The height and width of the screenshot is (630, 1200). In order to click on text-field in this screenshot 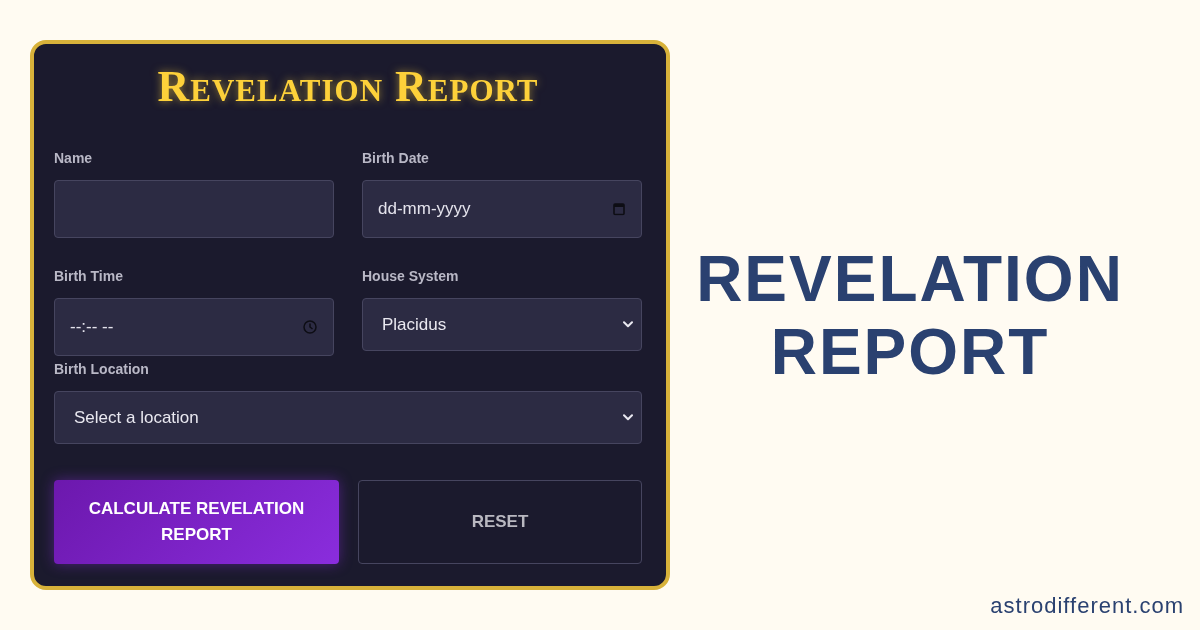, I will do `click(194, 209)`.